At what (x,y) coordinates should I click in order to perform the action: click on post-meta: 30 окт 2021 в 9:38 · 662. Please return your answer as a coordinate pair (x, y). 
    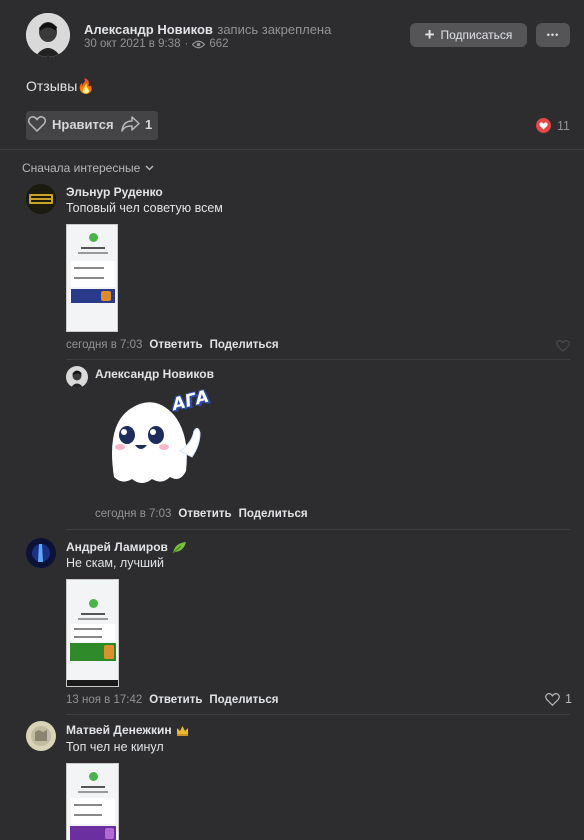
    Looking at the image, I should click on (156, 44).